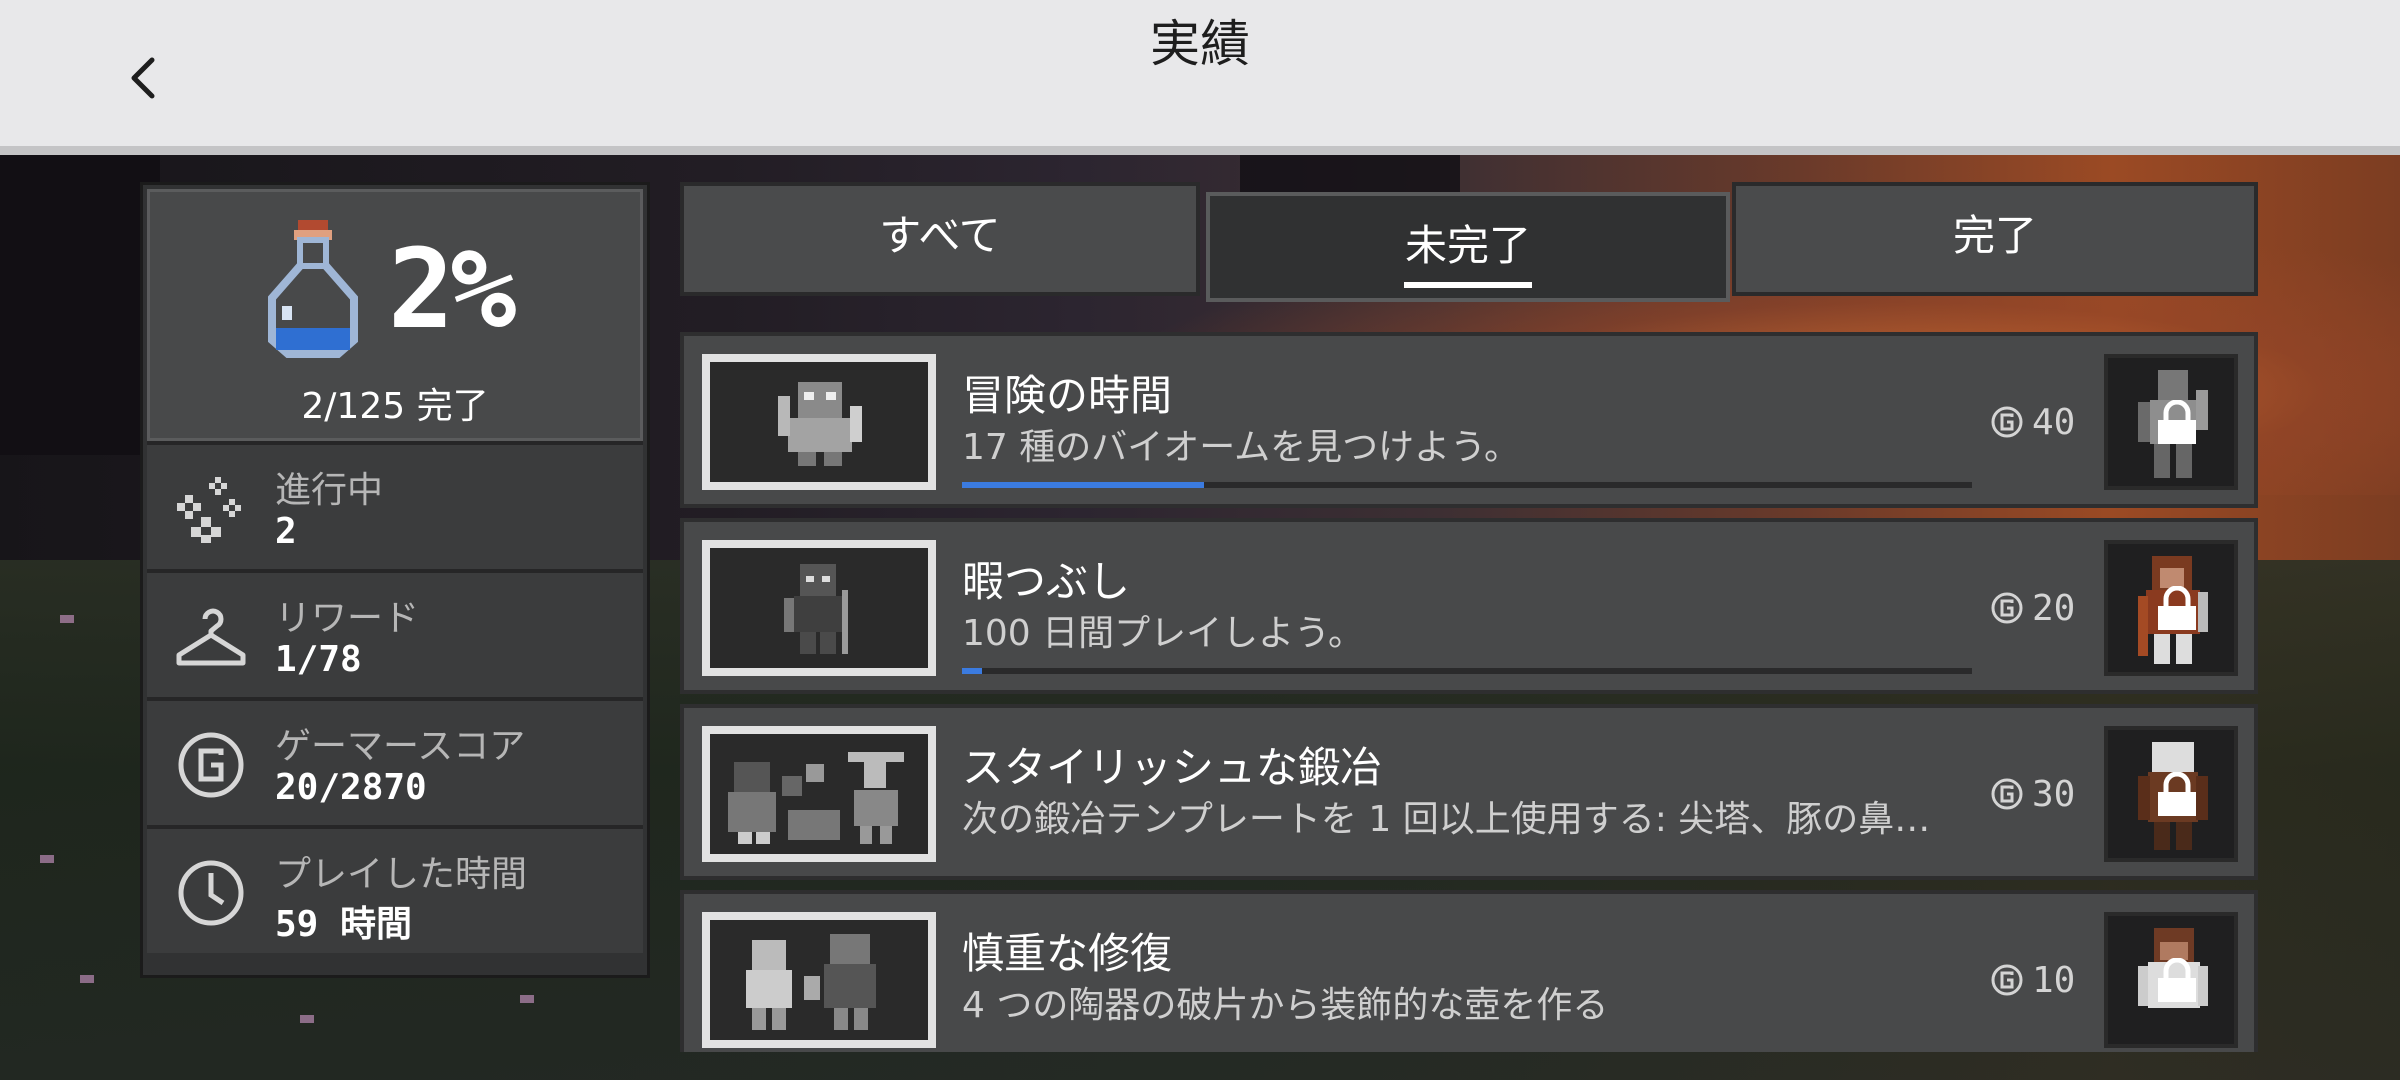 This screenshot has width=2400, height=1080. What do you see at coordinates (80, 305) in the screenshot?
I see `tree-silhouette` at bounding box center [80, 305].